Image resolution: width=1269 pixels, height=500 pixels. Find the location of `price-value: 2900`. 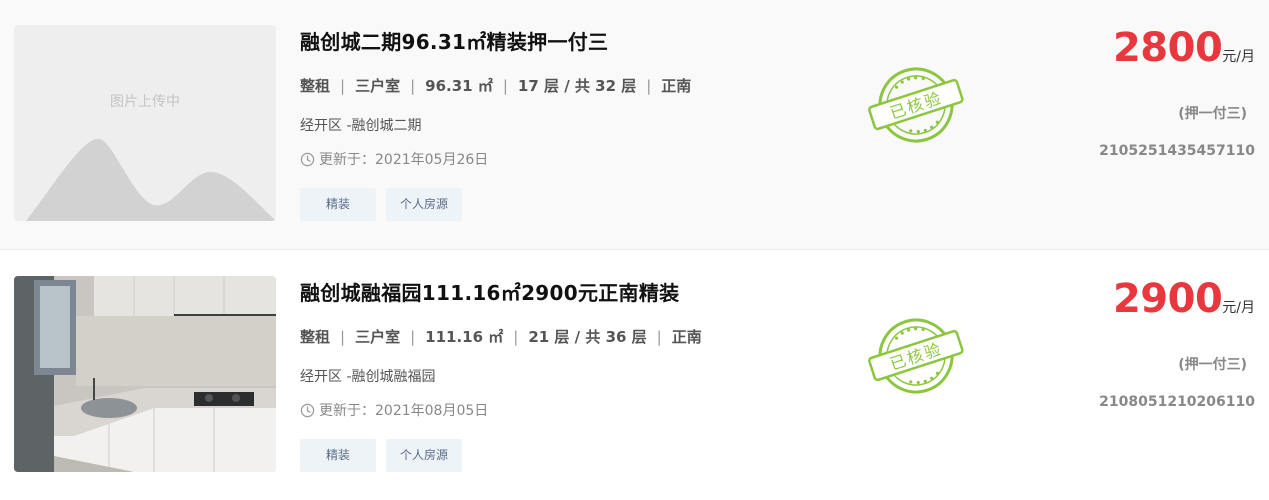

price-value: 2900 is located at coordinates (1167, 299).